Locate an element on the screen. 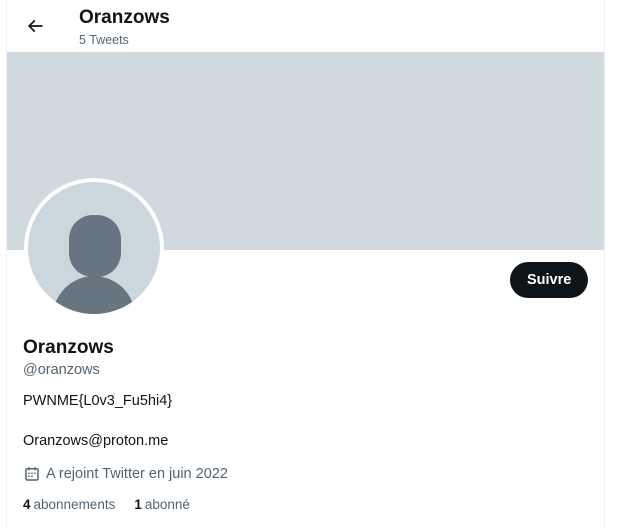  profile-bio: PWNME{L0v3_Fu5hi4} is located at coordinates (98, 401).